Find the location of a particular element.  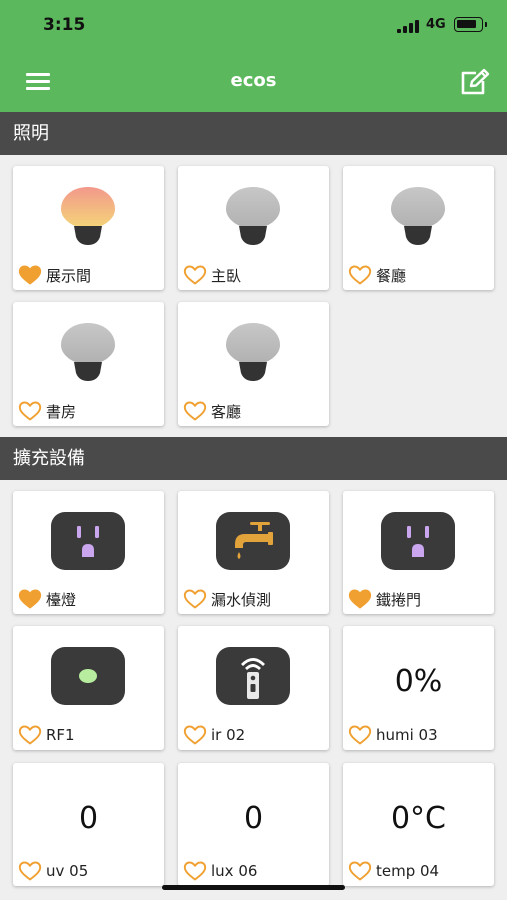

device-label: lux 06 is located at coordinates (234, 871).